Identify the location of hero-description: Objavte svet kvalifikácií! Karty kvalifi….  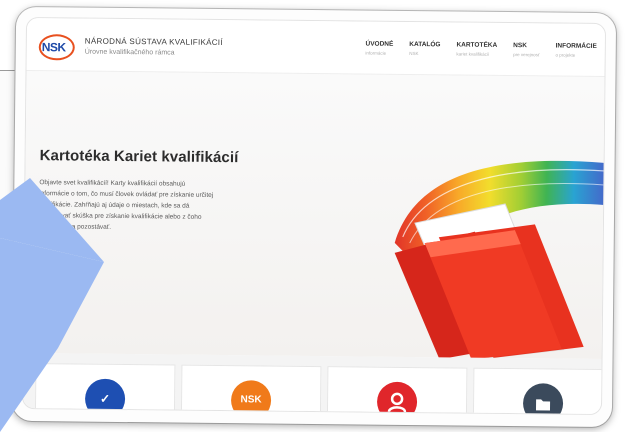
(152, 205).